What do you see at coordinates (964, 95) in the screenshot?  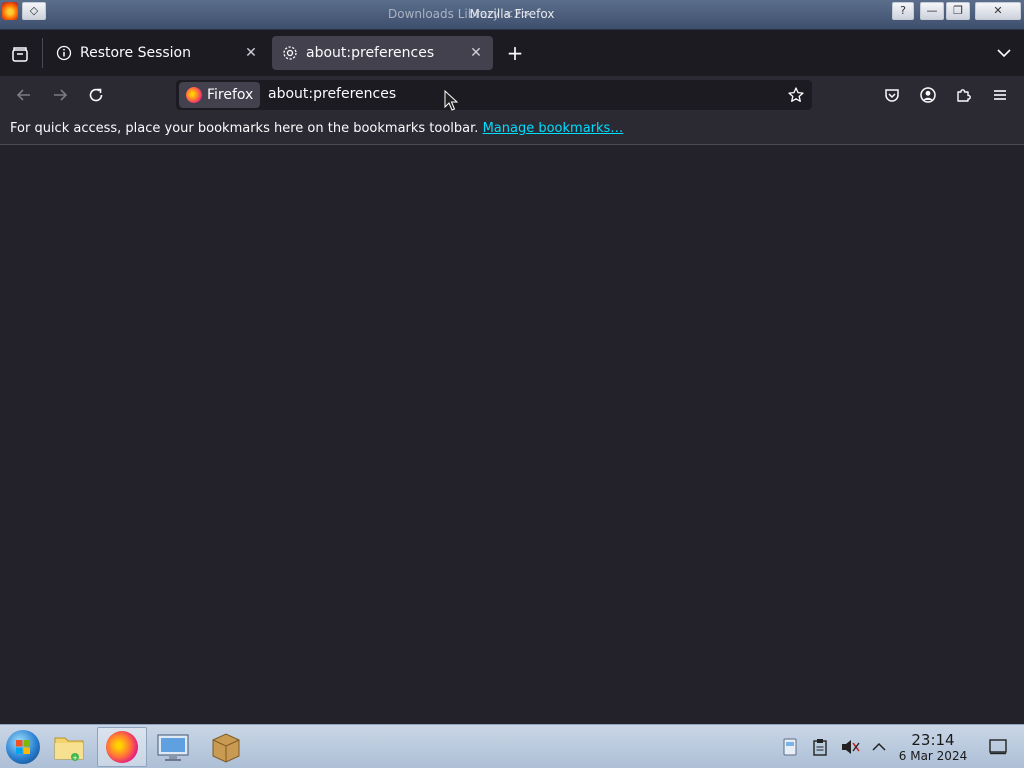 I see `extensions-icon` at bounding box center [964, 95].